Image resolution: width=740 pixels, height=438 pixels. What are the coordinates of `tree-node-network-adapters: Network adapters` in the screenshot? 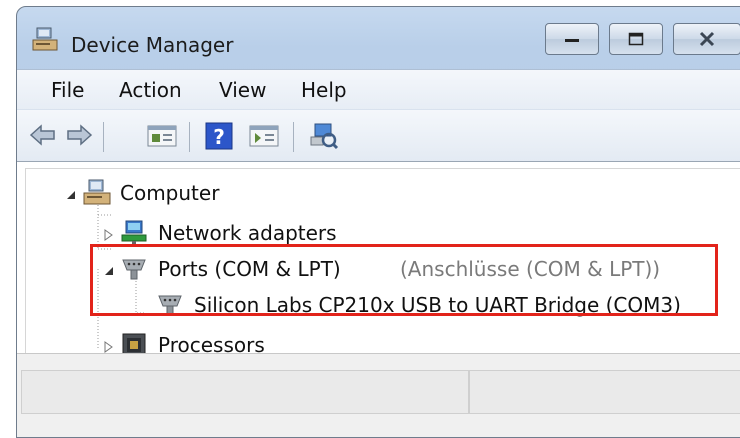 It's located at (326, 234).